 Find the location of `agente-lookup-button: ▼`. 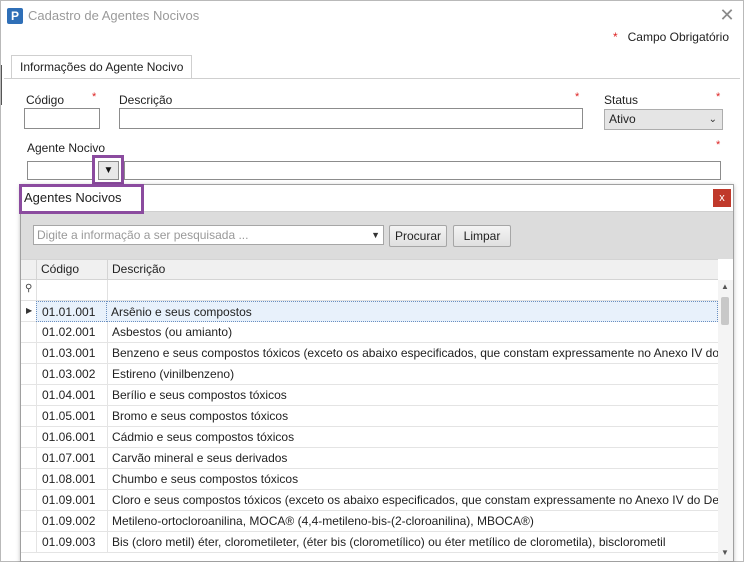

agente-lookup-button: ▼ is located at coordinates (108, 170).